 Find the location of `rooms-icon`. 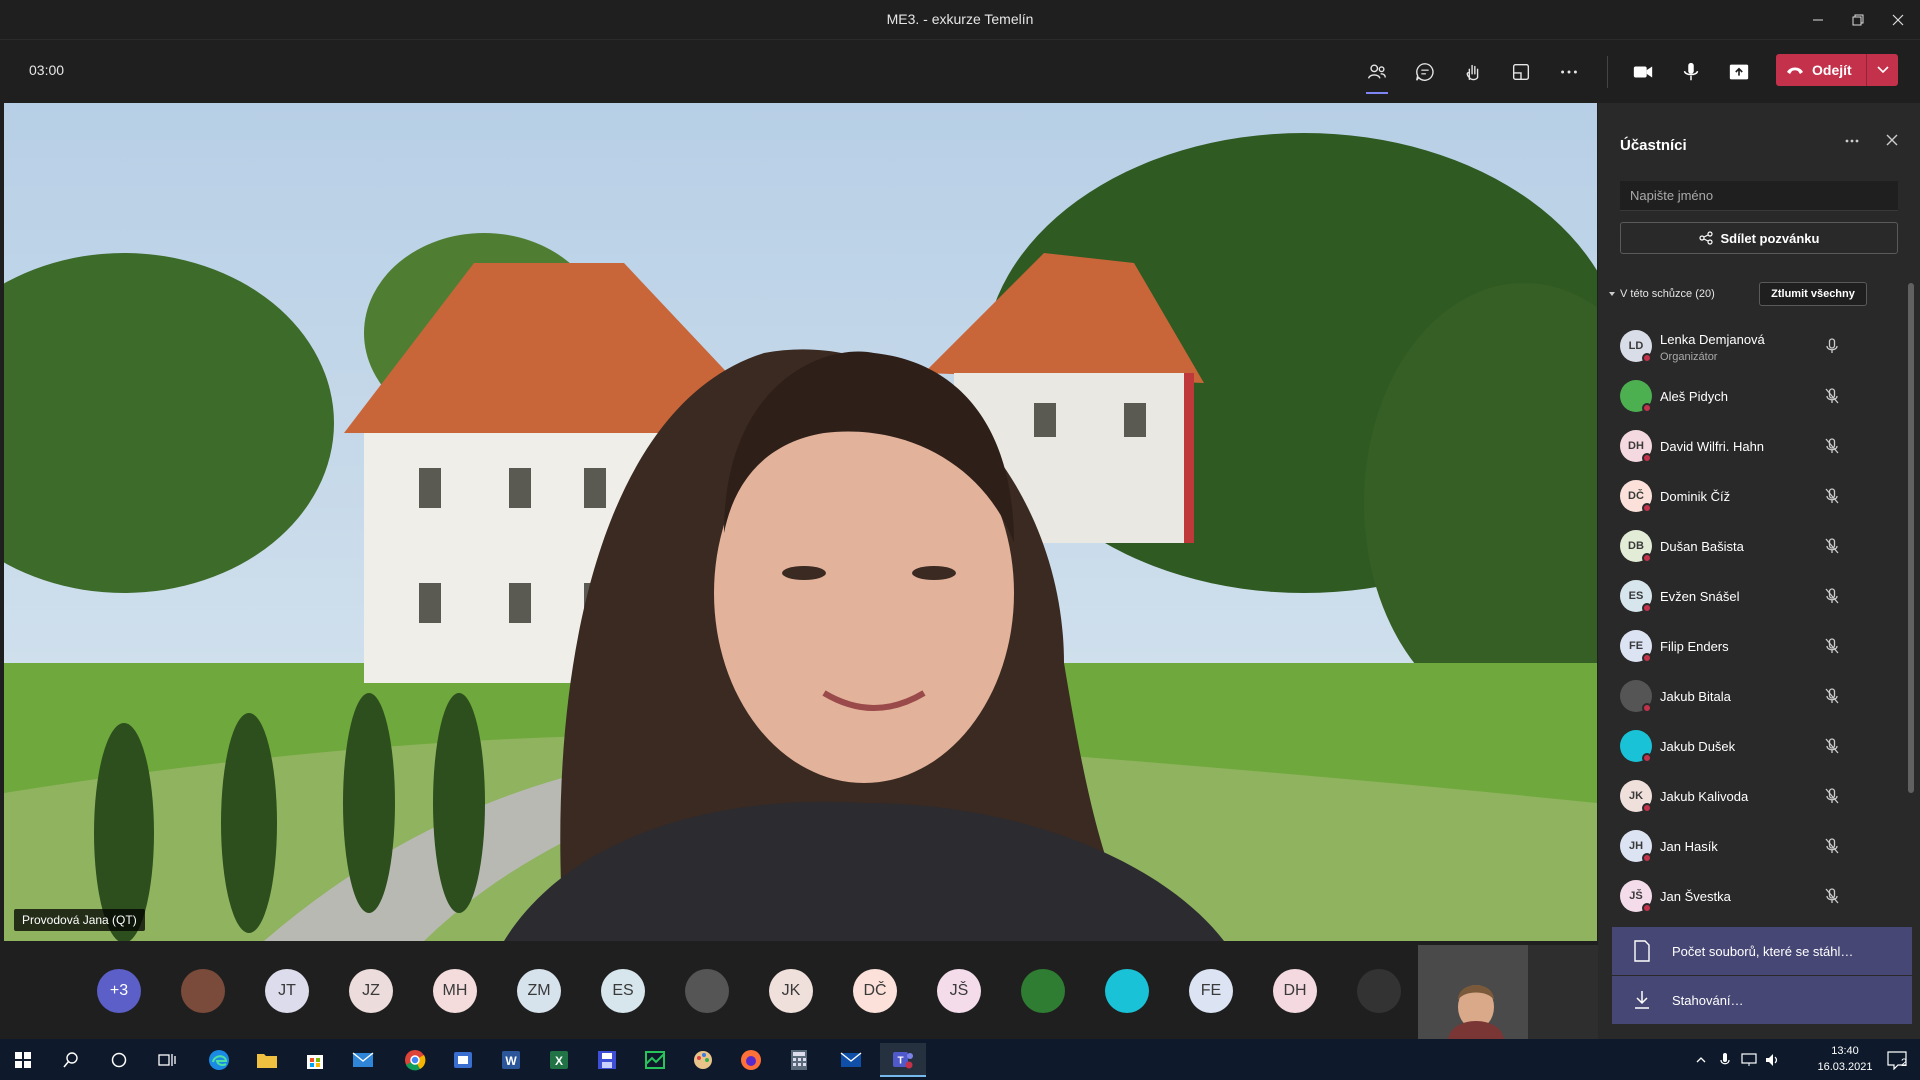

rooms-icon is located at coordinates (1521, 72).